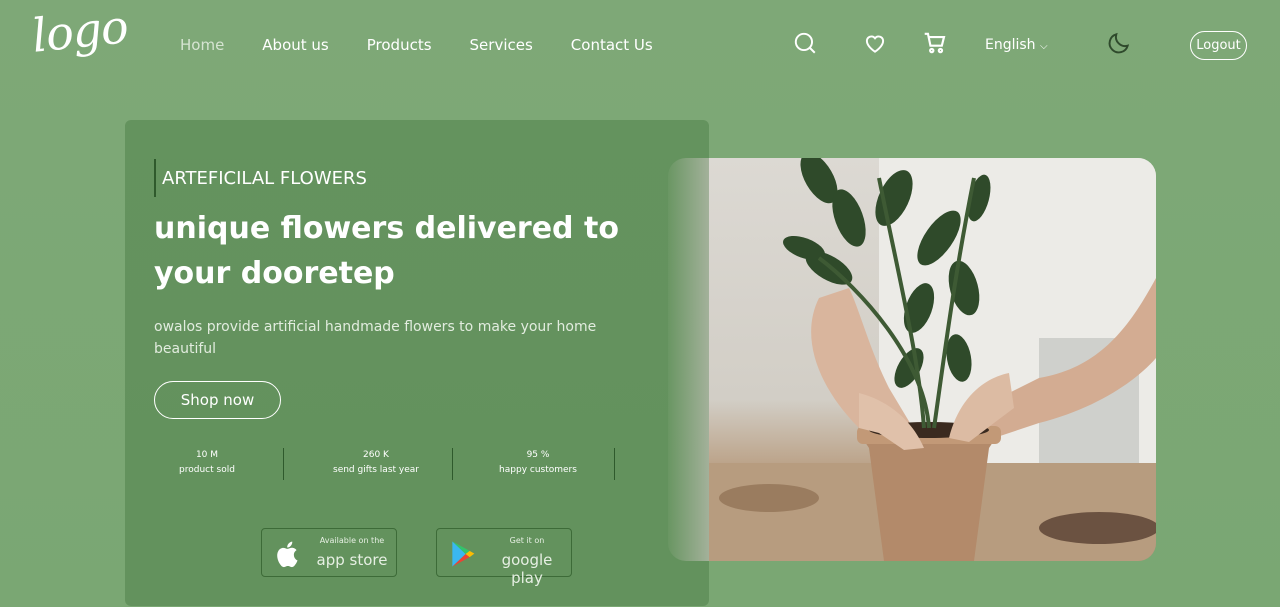  What do you see at coordinates (527, 569) in the screenshot?
I see `store-name: google play` at bounding box center [527, 569].